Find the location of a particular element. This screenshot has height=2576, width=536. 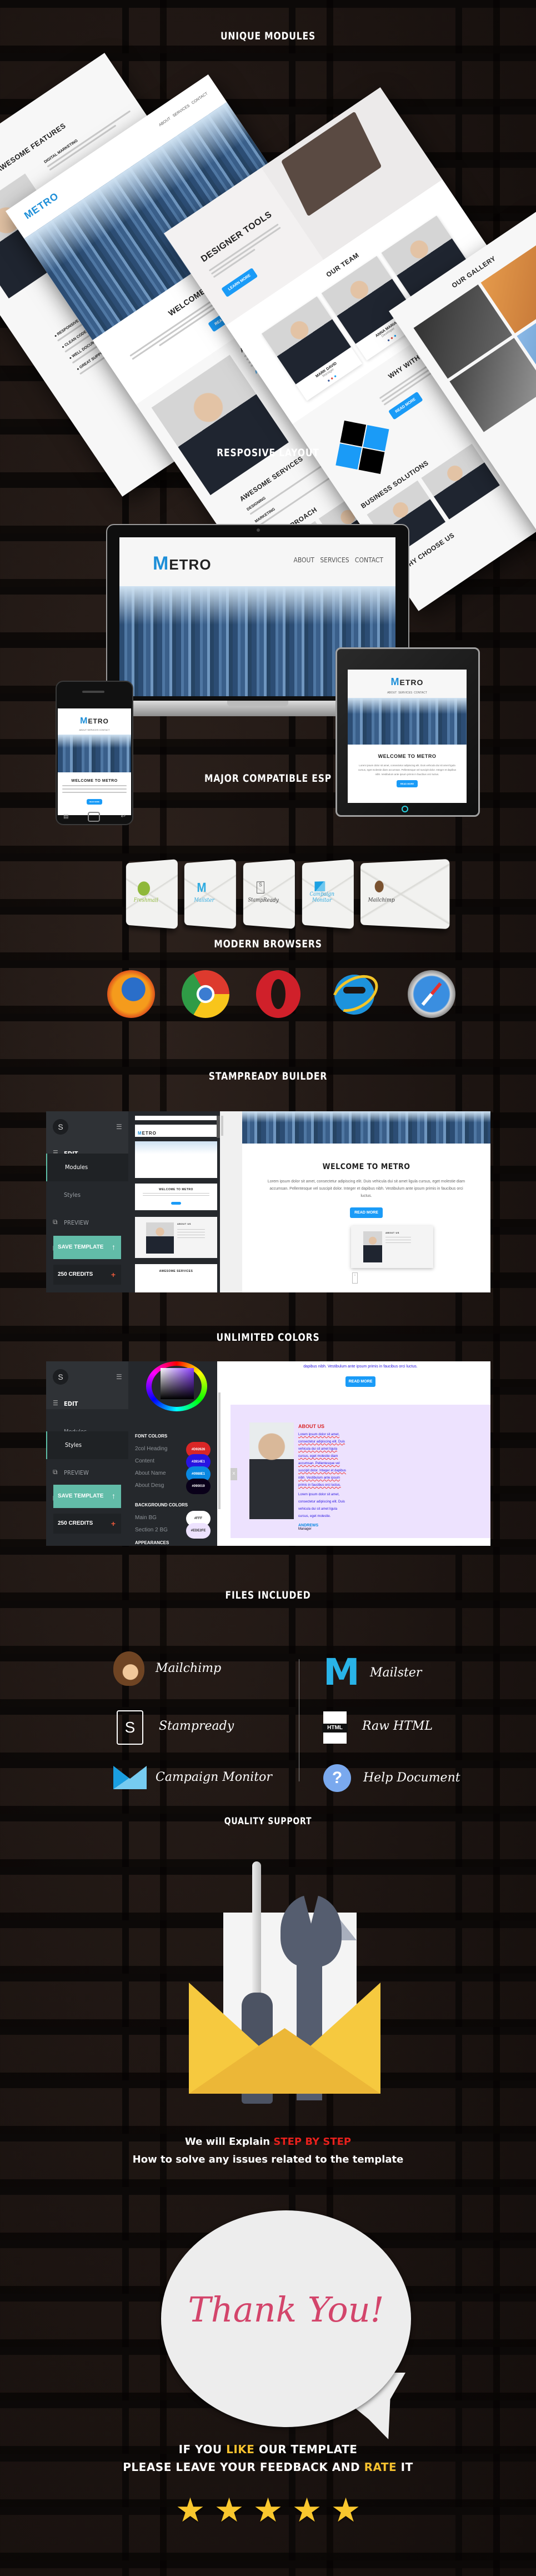

esp-envelope-mailchimp: Mailchimp is located at coordinates (405, 894).